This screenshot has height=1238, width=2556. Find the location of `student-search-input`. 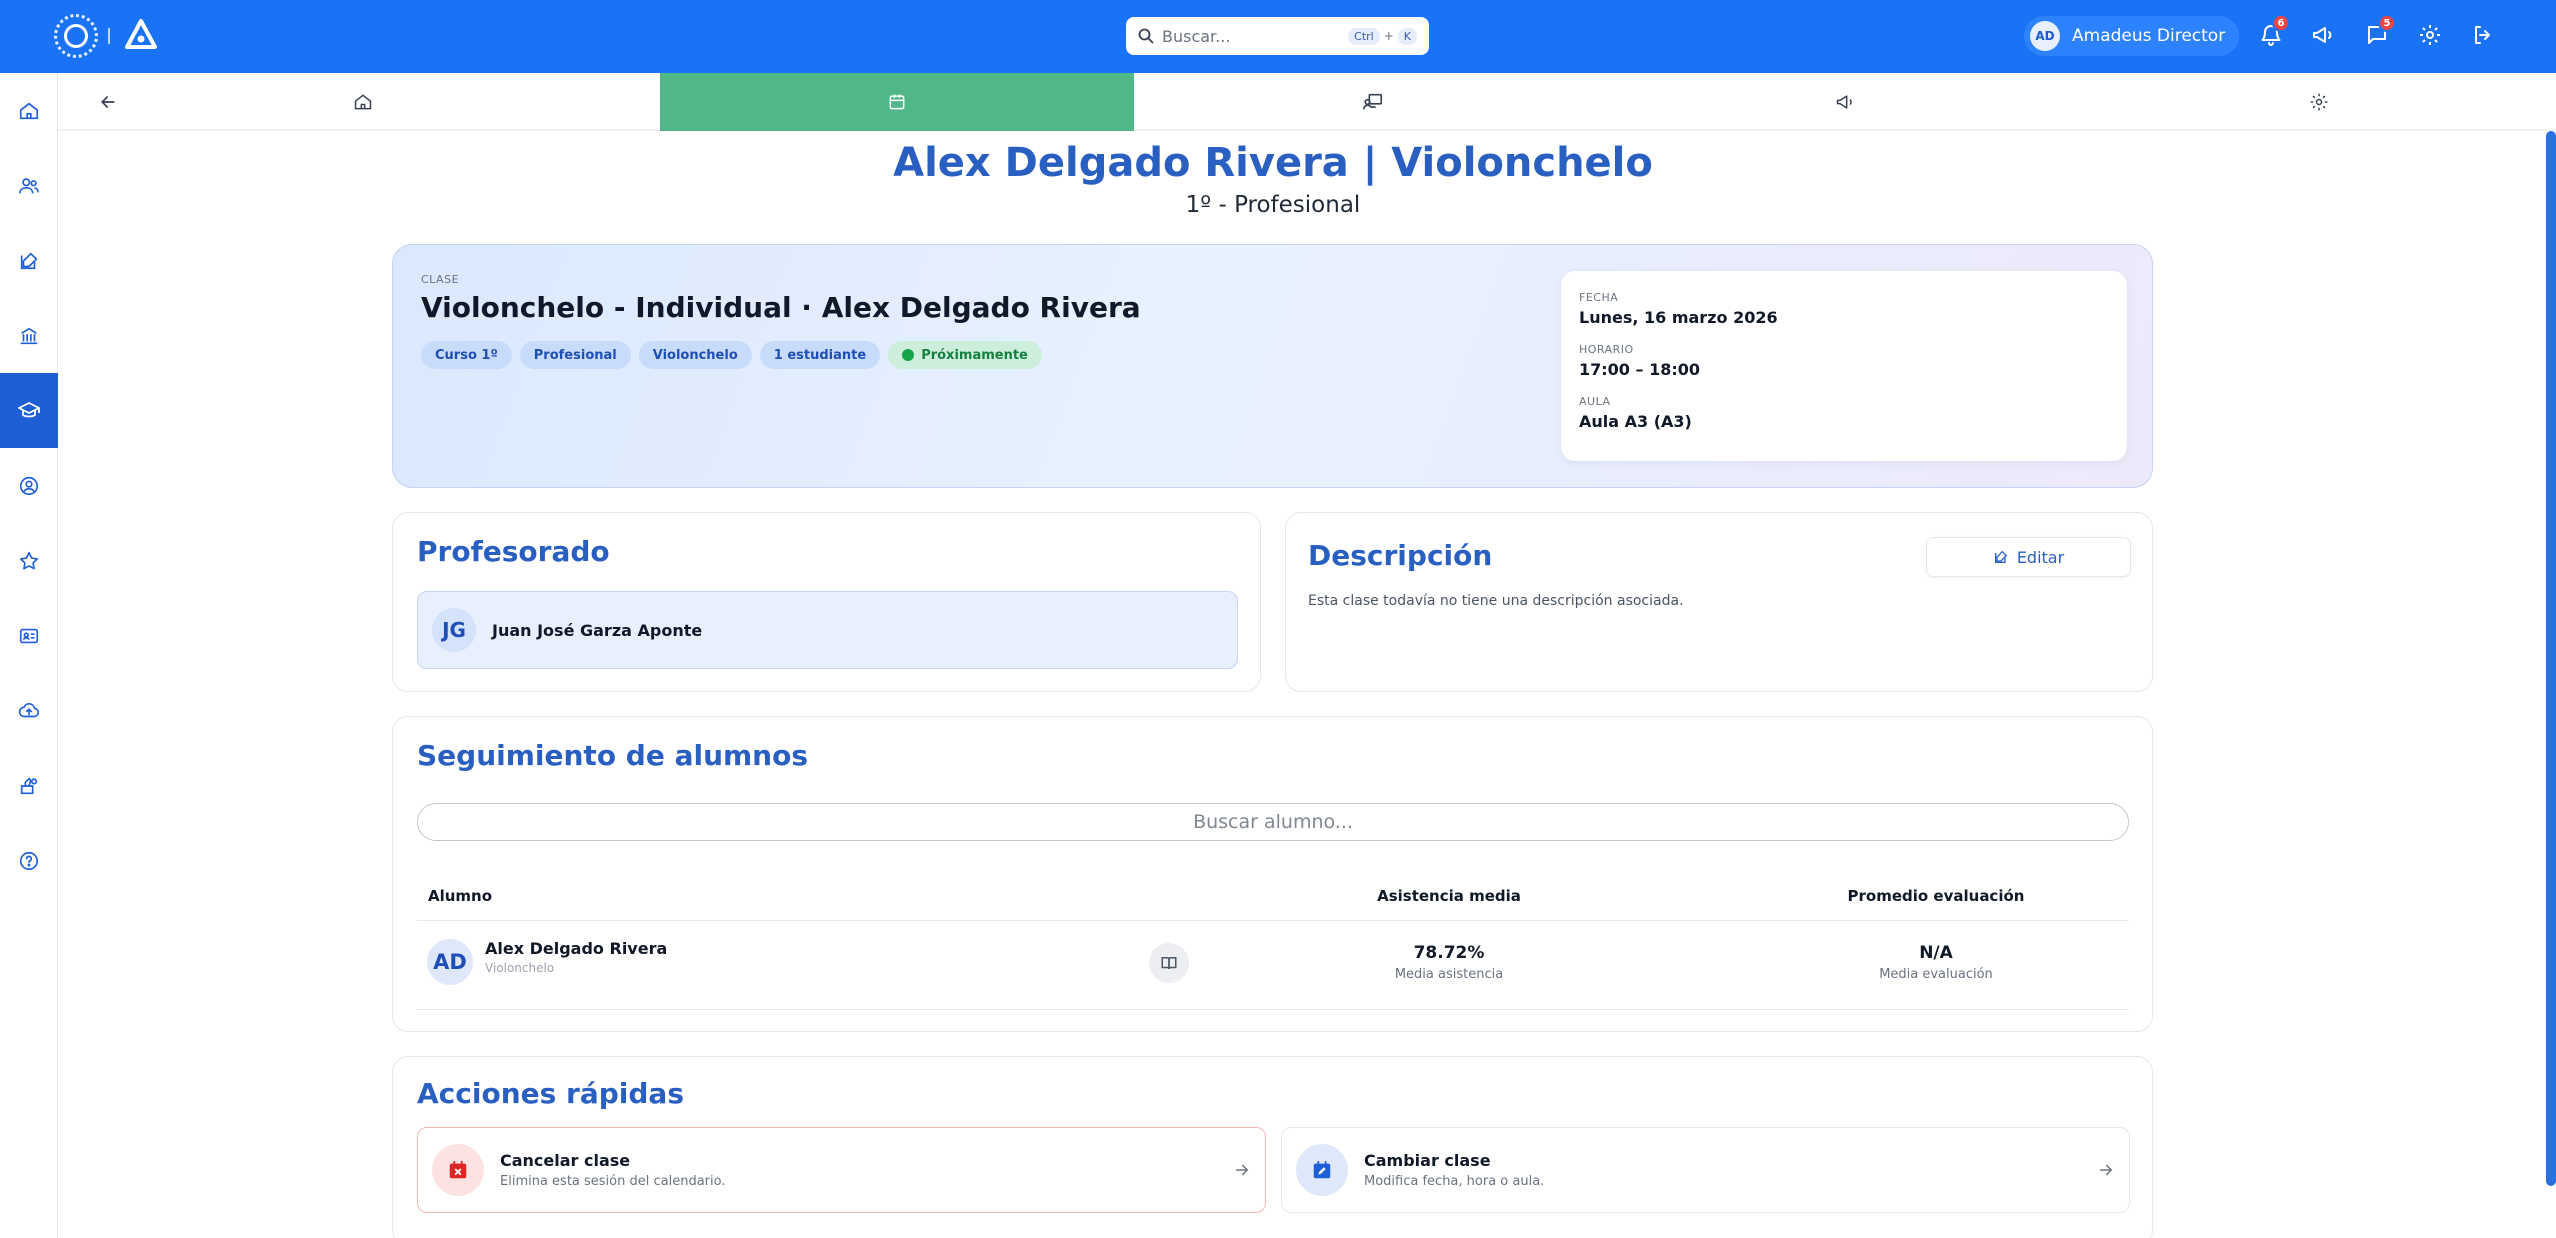

student-search-input is located at coordinates (1273, 822).